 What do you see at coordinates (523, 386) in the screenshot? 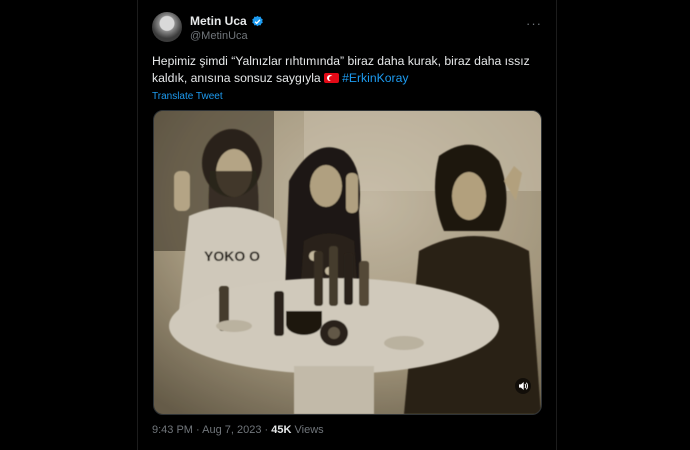
I see `speaker-icon` at bounding box center [523, 386].